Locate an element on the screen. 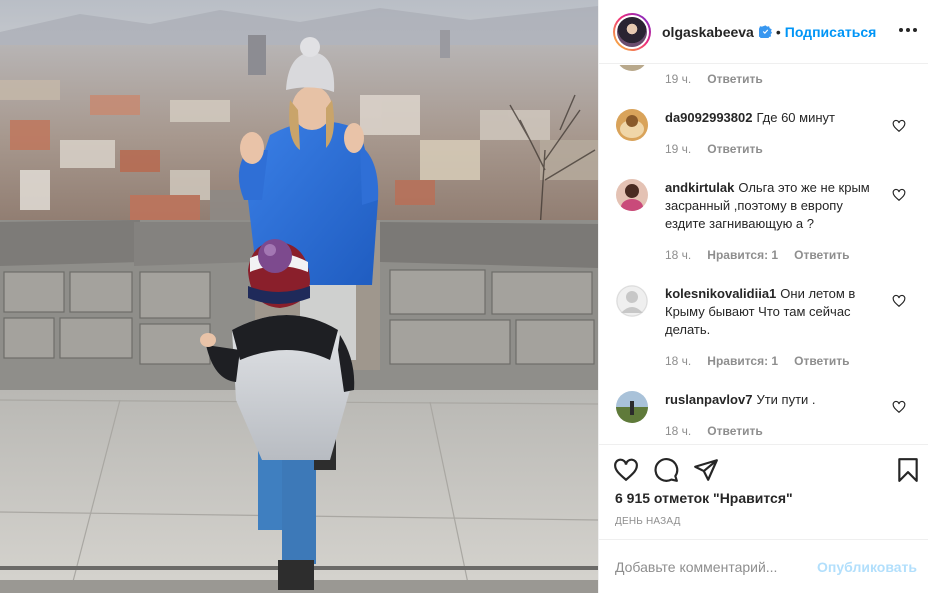  bookmark-icon is located at coordinates (908, 470).